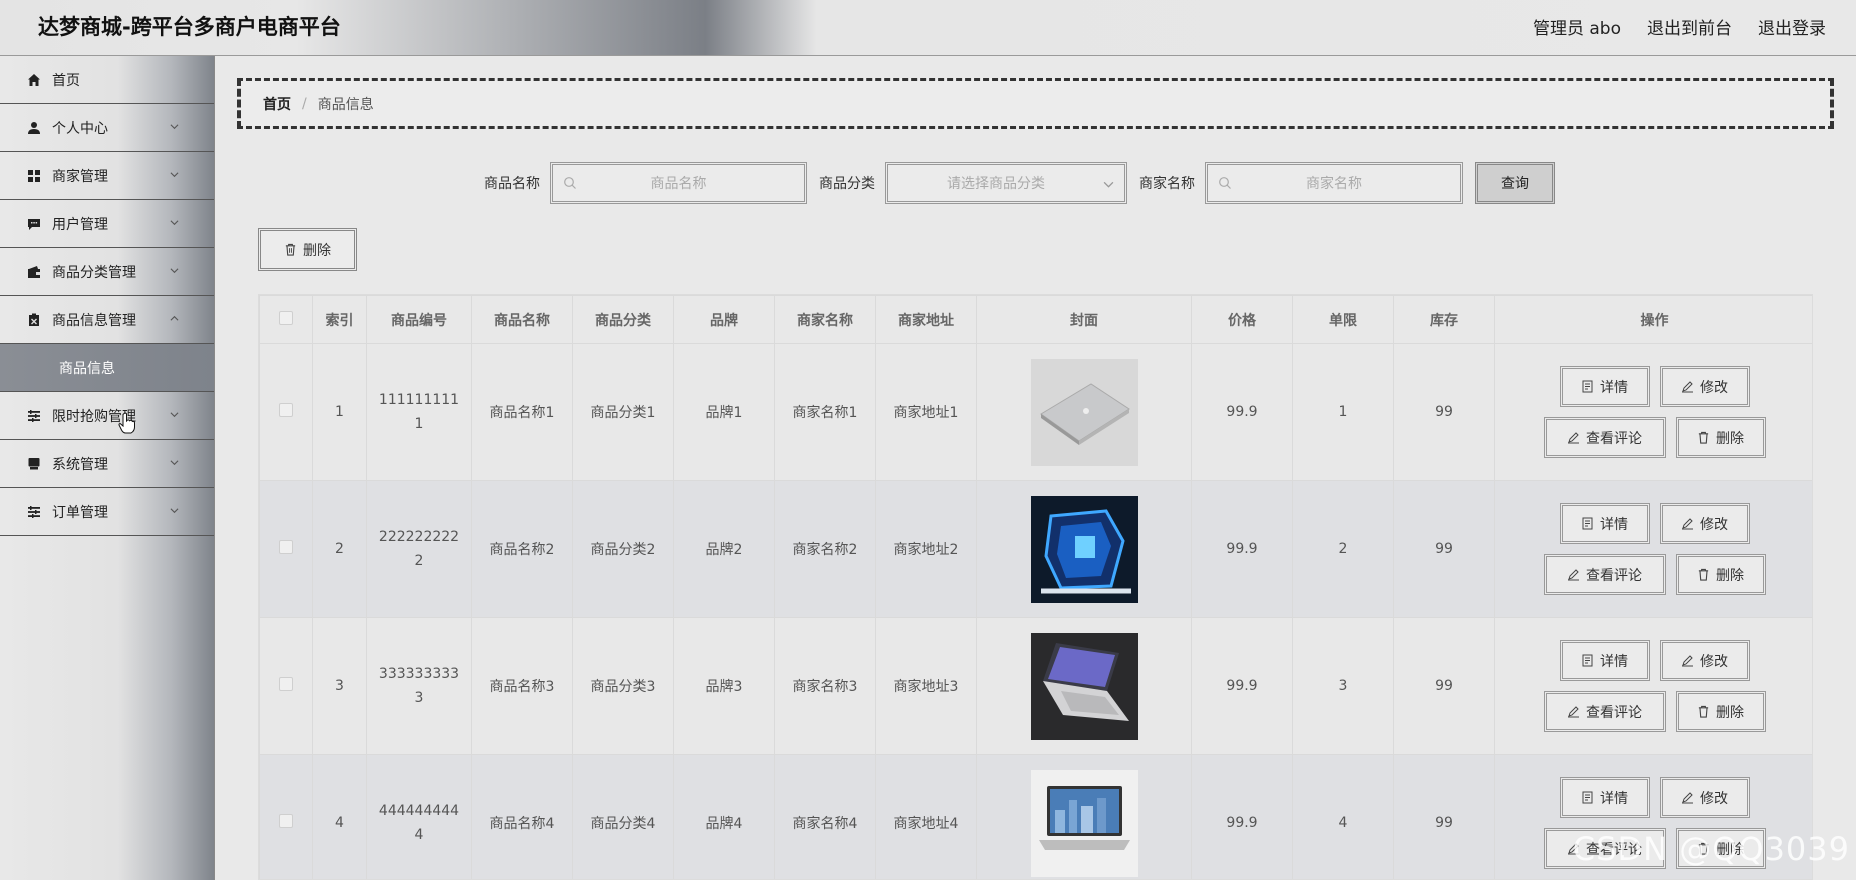 Image resolution: width=1856 pixels, height=880 pixels. I want to click on exit-to-front-link: 退出到前台, so click(1689, 26).